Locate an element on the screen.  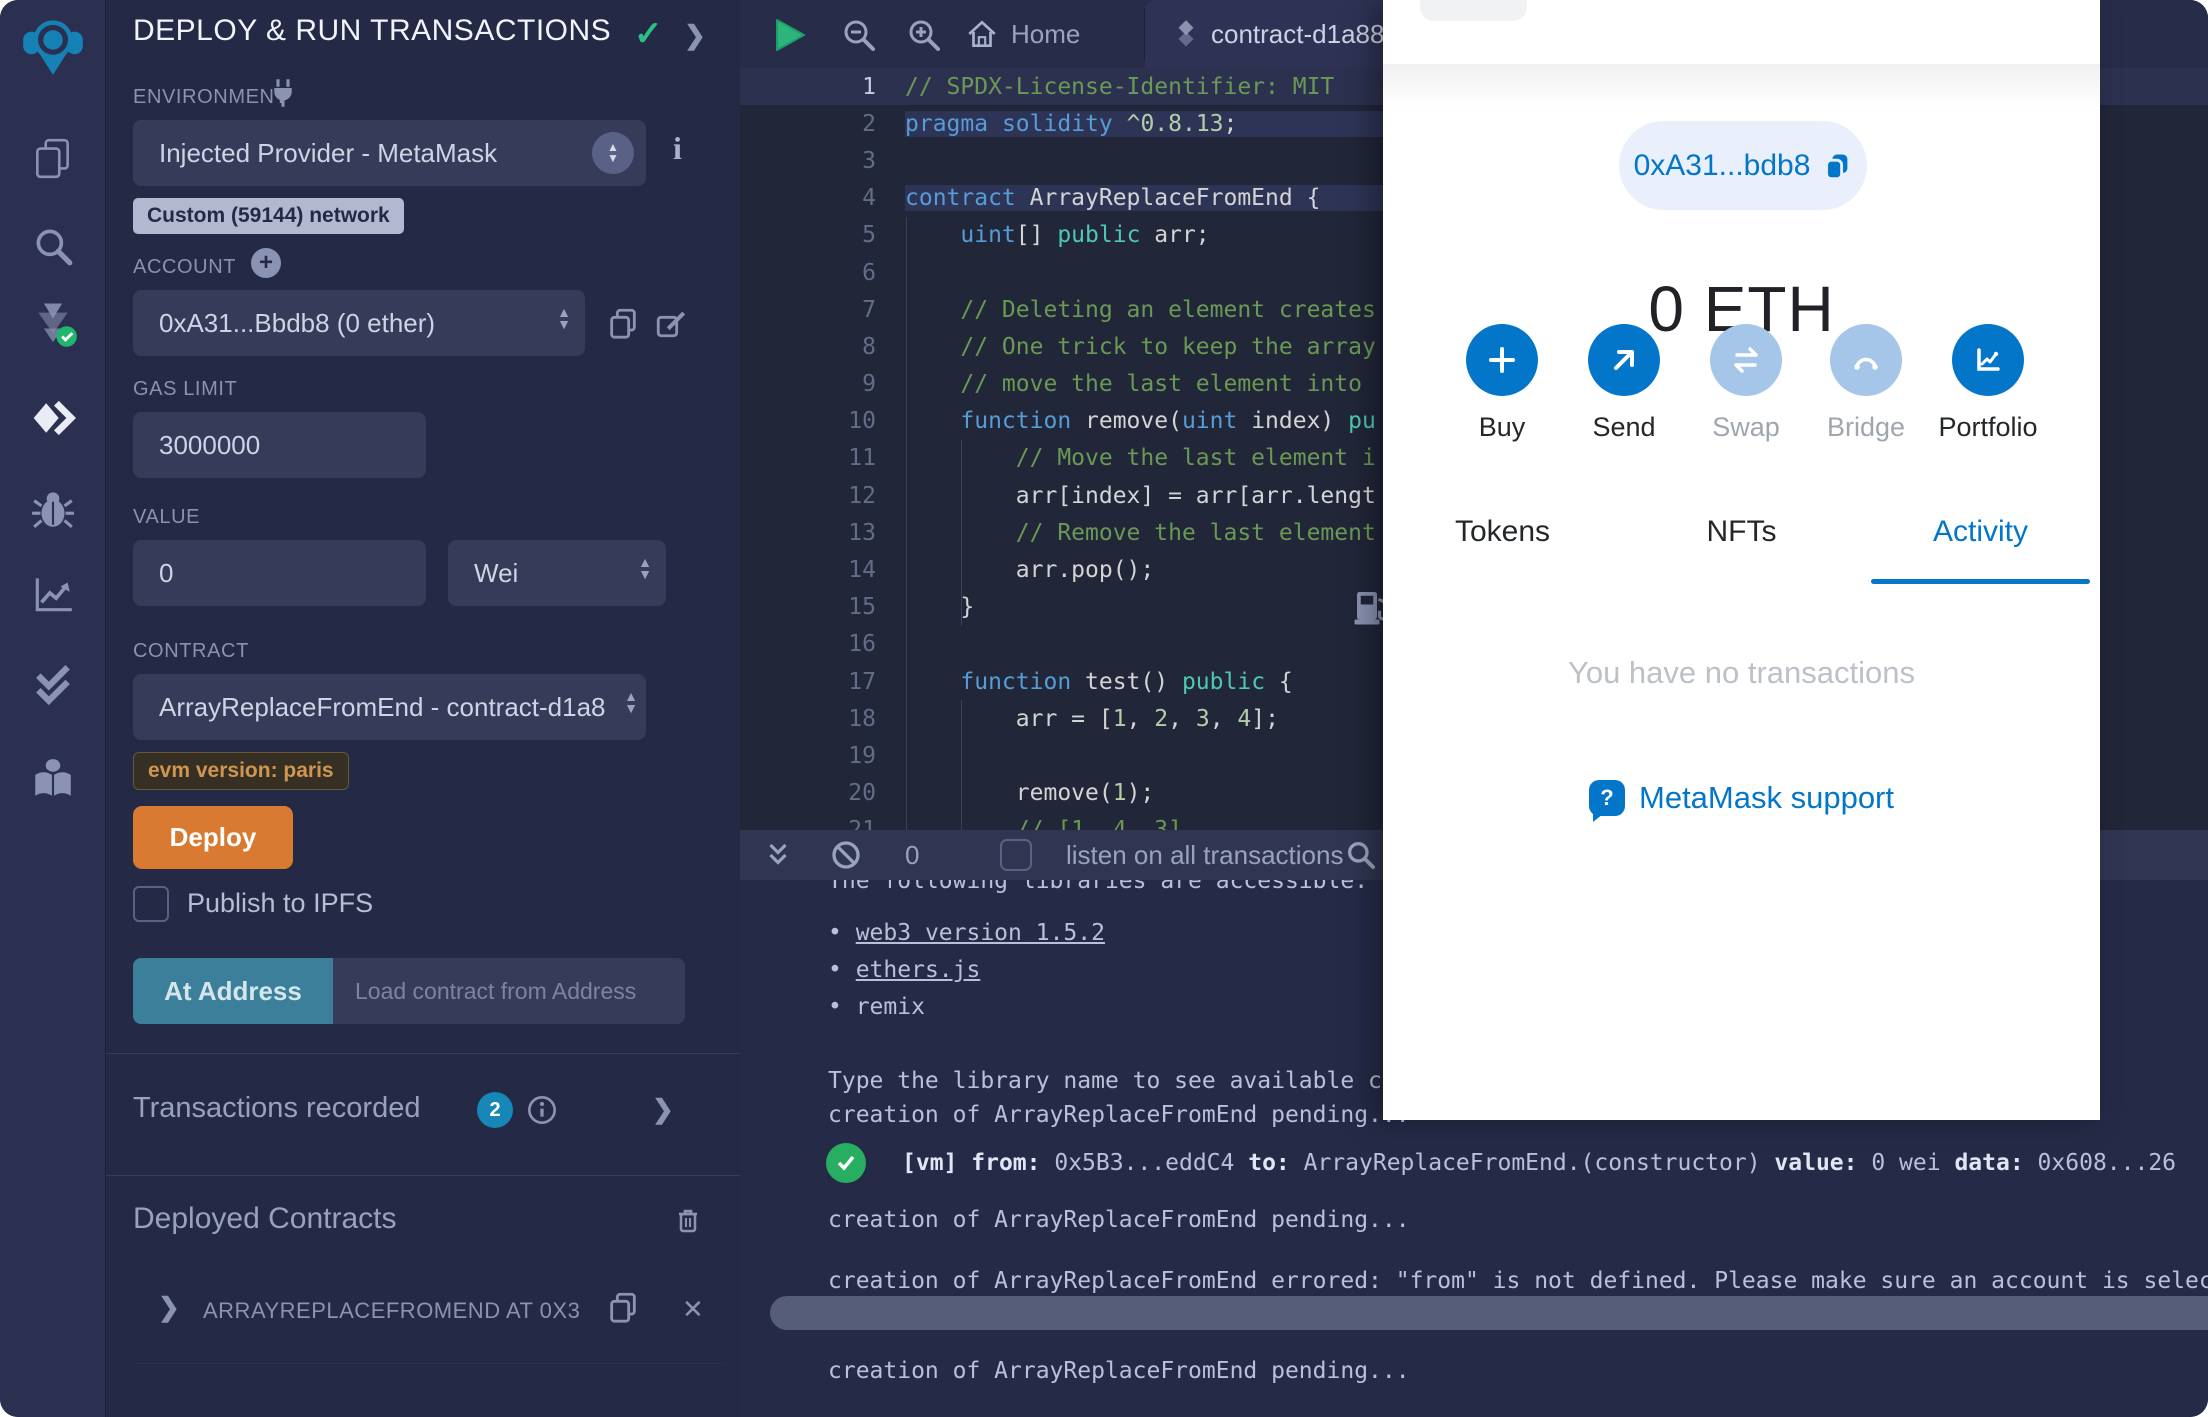
play-icon is located at coordinates (790, 35).